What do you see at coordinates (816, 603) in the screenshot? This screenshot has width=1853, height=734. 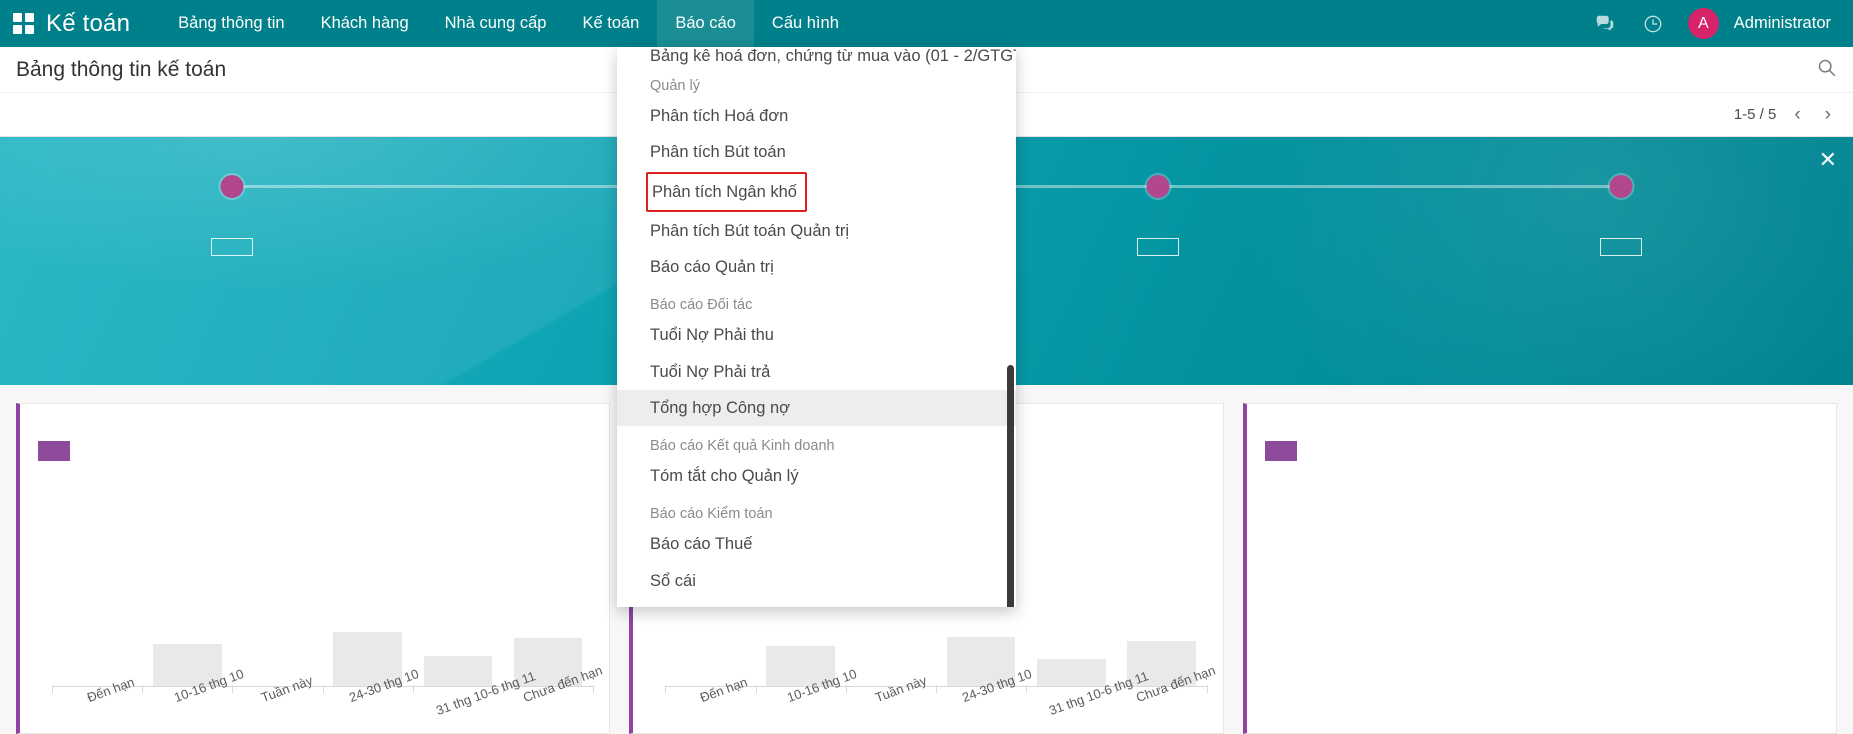 I see `dropdown-item: Bảng cân đối số phát sinh` at bounding box center [816, 603].